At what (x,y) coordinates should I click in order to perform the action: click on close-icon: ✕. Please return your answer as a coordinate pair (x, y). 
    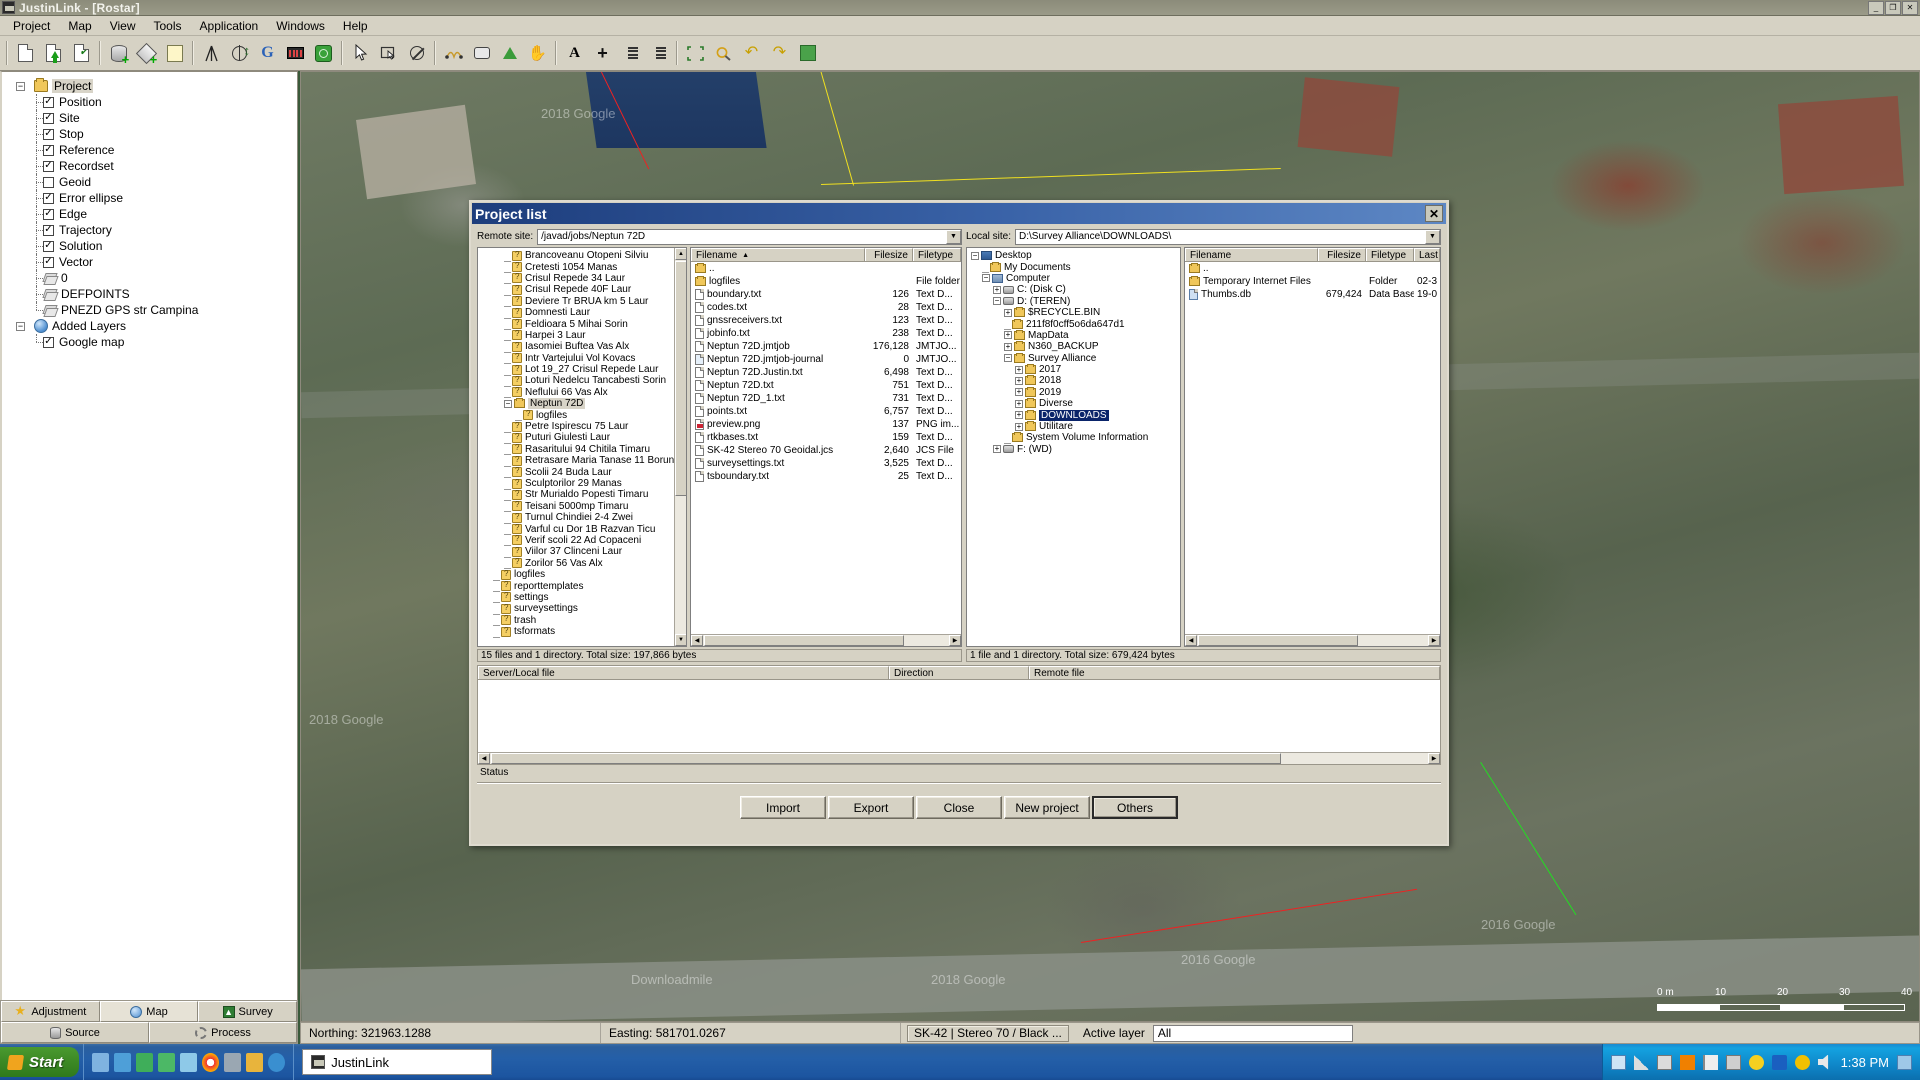
    Looking at the image, I should click on (1434, 213).